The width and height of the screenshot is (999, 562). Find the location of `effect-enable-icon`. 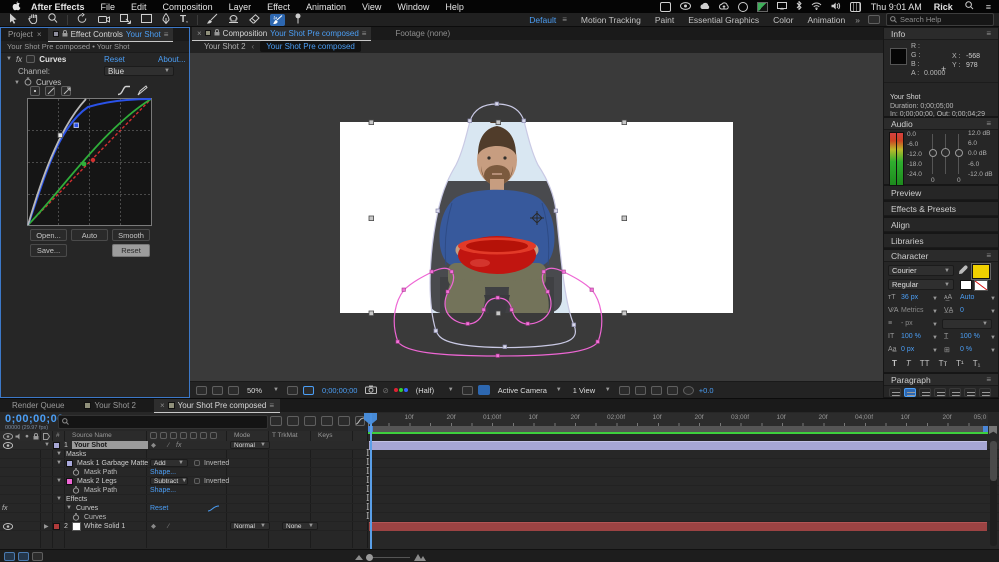

effect-enable-icon is located at coordinates (31, 59).